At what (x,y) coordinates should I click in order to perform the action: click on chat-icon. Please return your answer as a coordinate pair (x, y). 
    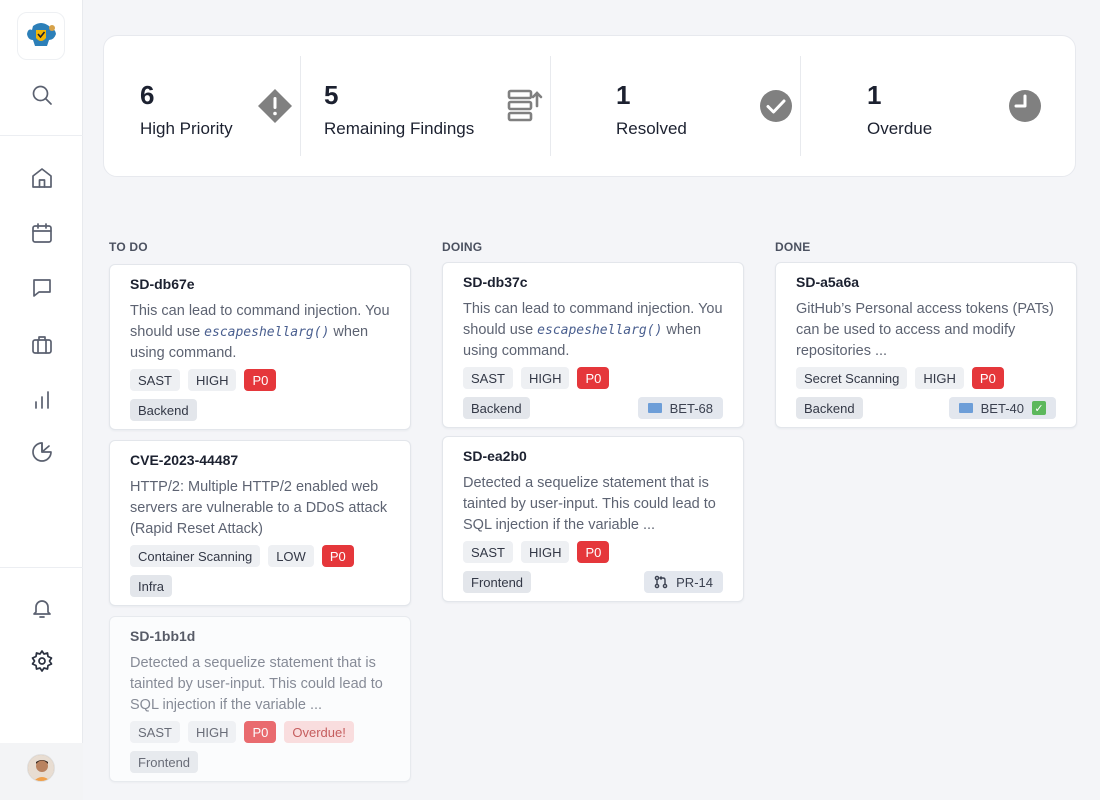
    Looking at the image, I should click on (42, 288).